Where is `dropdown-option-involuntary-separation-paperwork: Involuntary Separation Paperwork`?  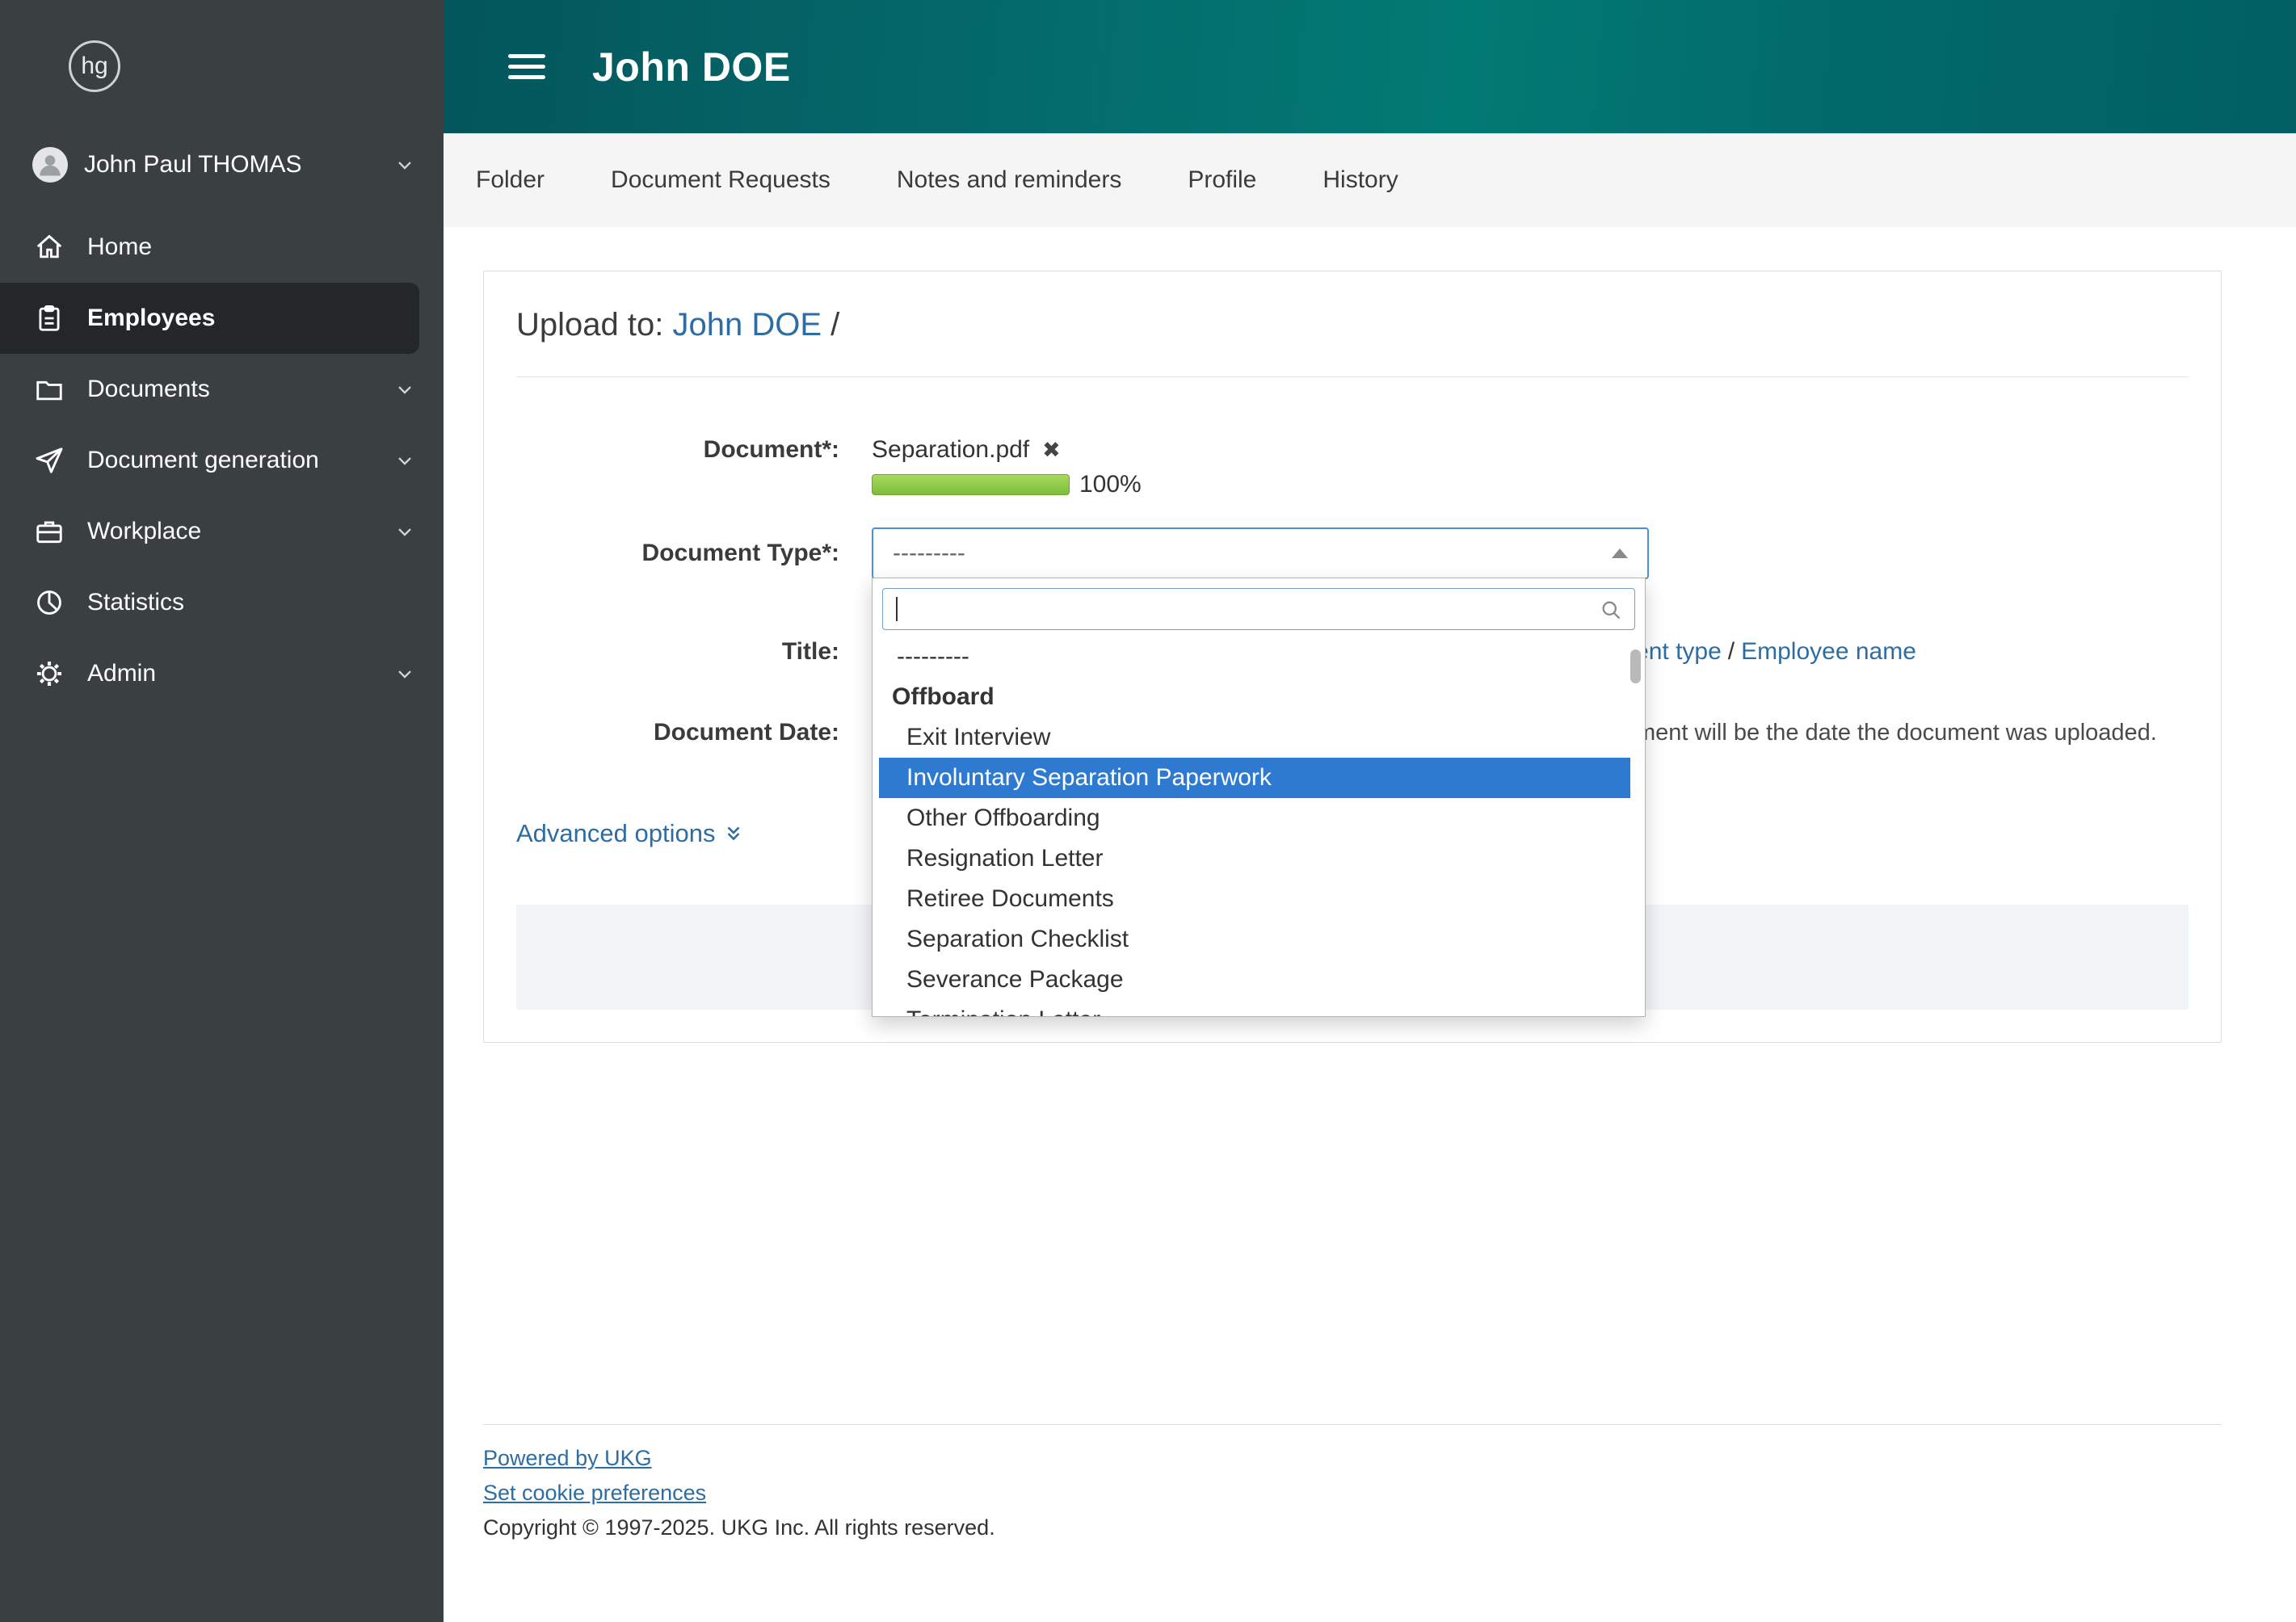 dropdown-option-involuntary-separation-paperwork: Involuntary Separation Paperwork is located at coordinates (1254, 778).